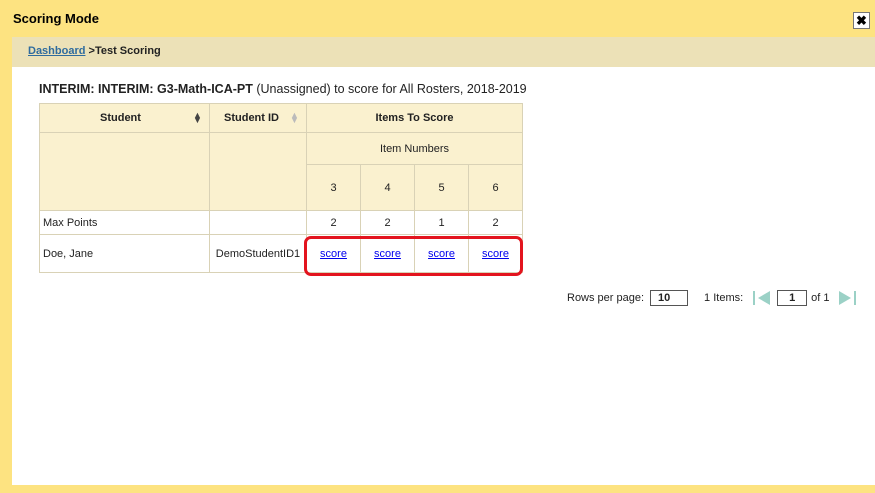  Describe the element at coordinates (258, 171) in the screenshot. I see `header-student-id-blank` at that location.